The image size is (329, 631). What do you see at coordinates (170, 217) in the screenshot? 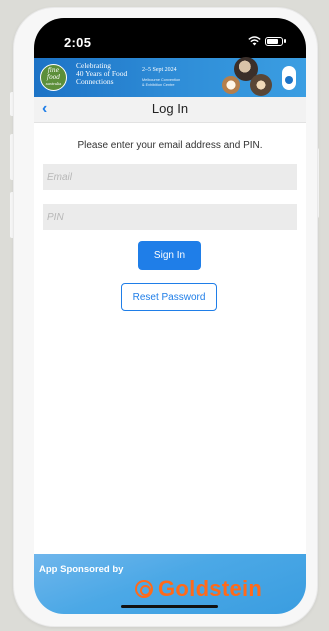
I see `pin-field` at bounding box center [170, 217].